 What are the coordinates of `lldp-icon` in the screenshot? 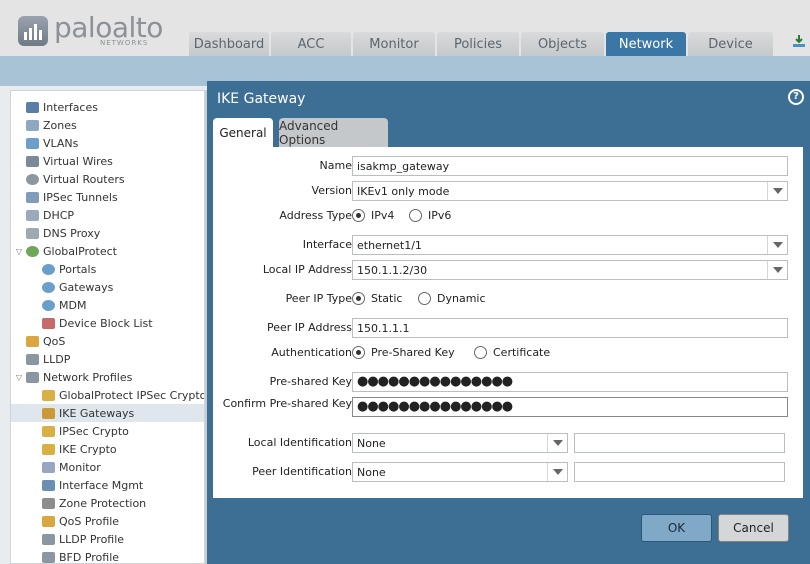 It's located at (32, 359).